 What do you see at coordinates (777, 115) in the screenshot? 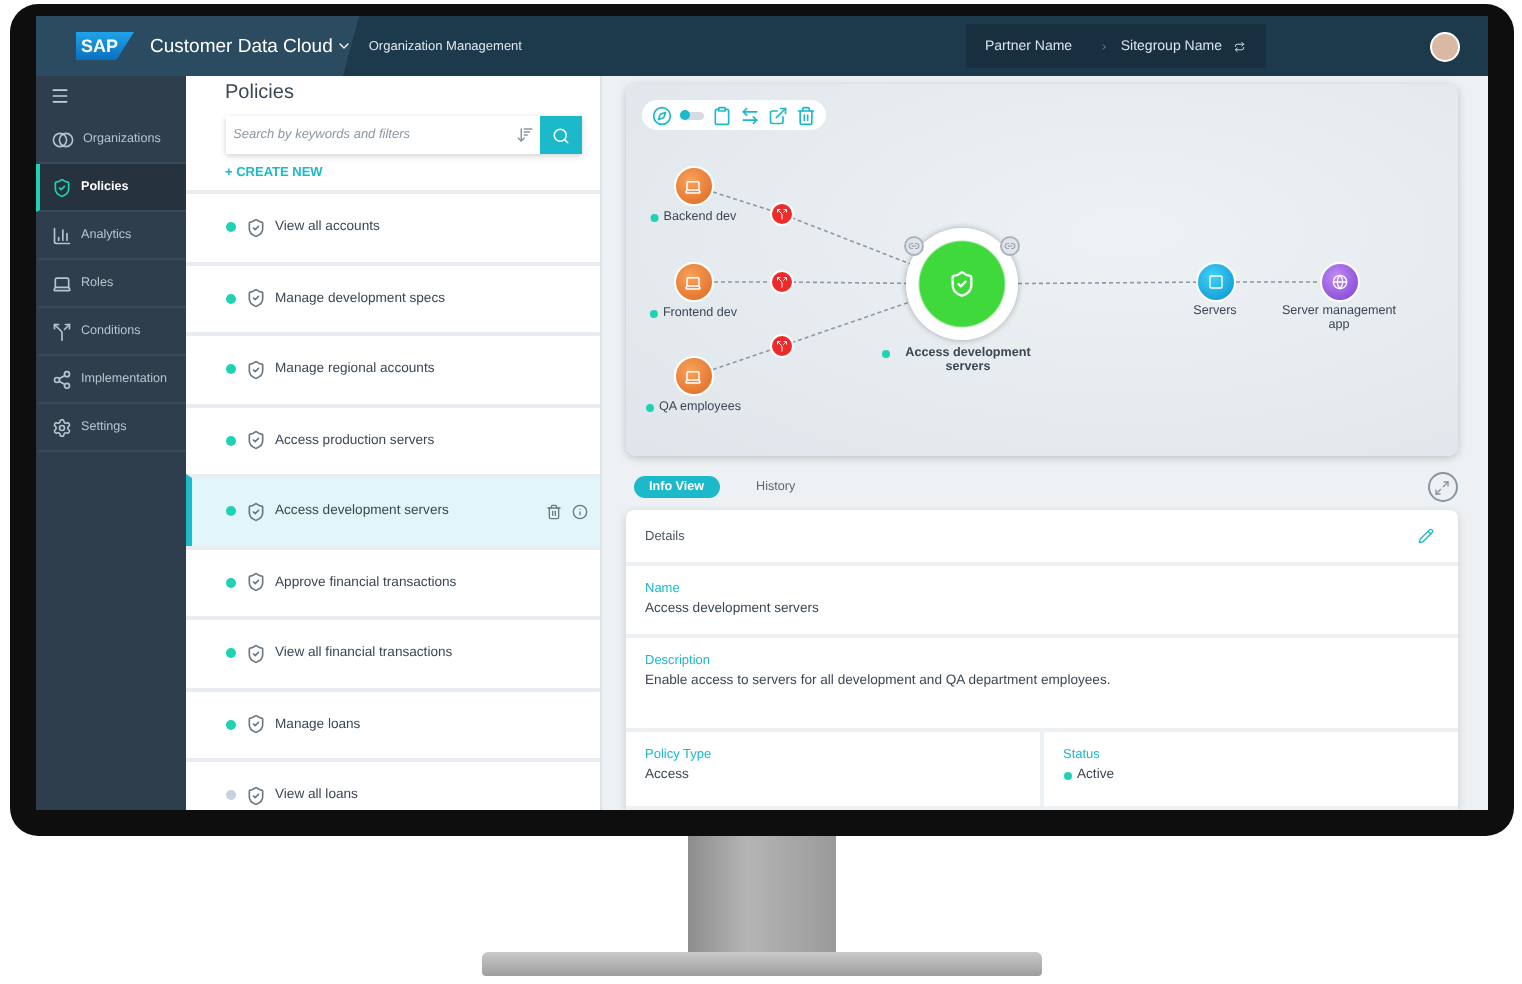
I see `external-link-icon` at bounding box center [777, 115].